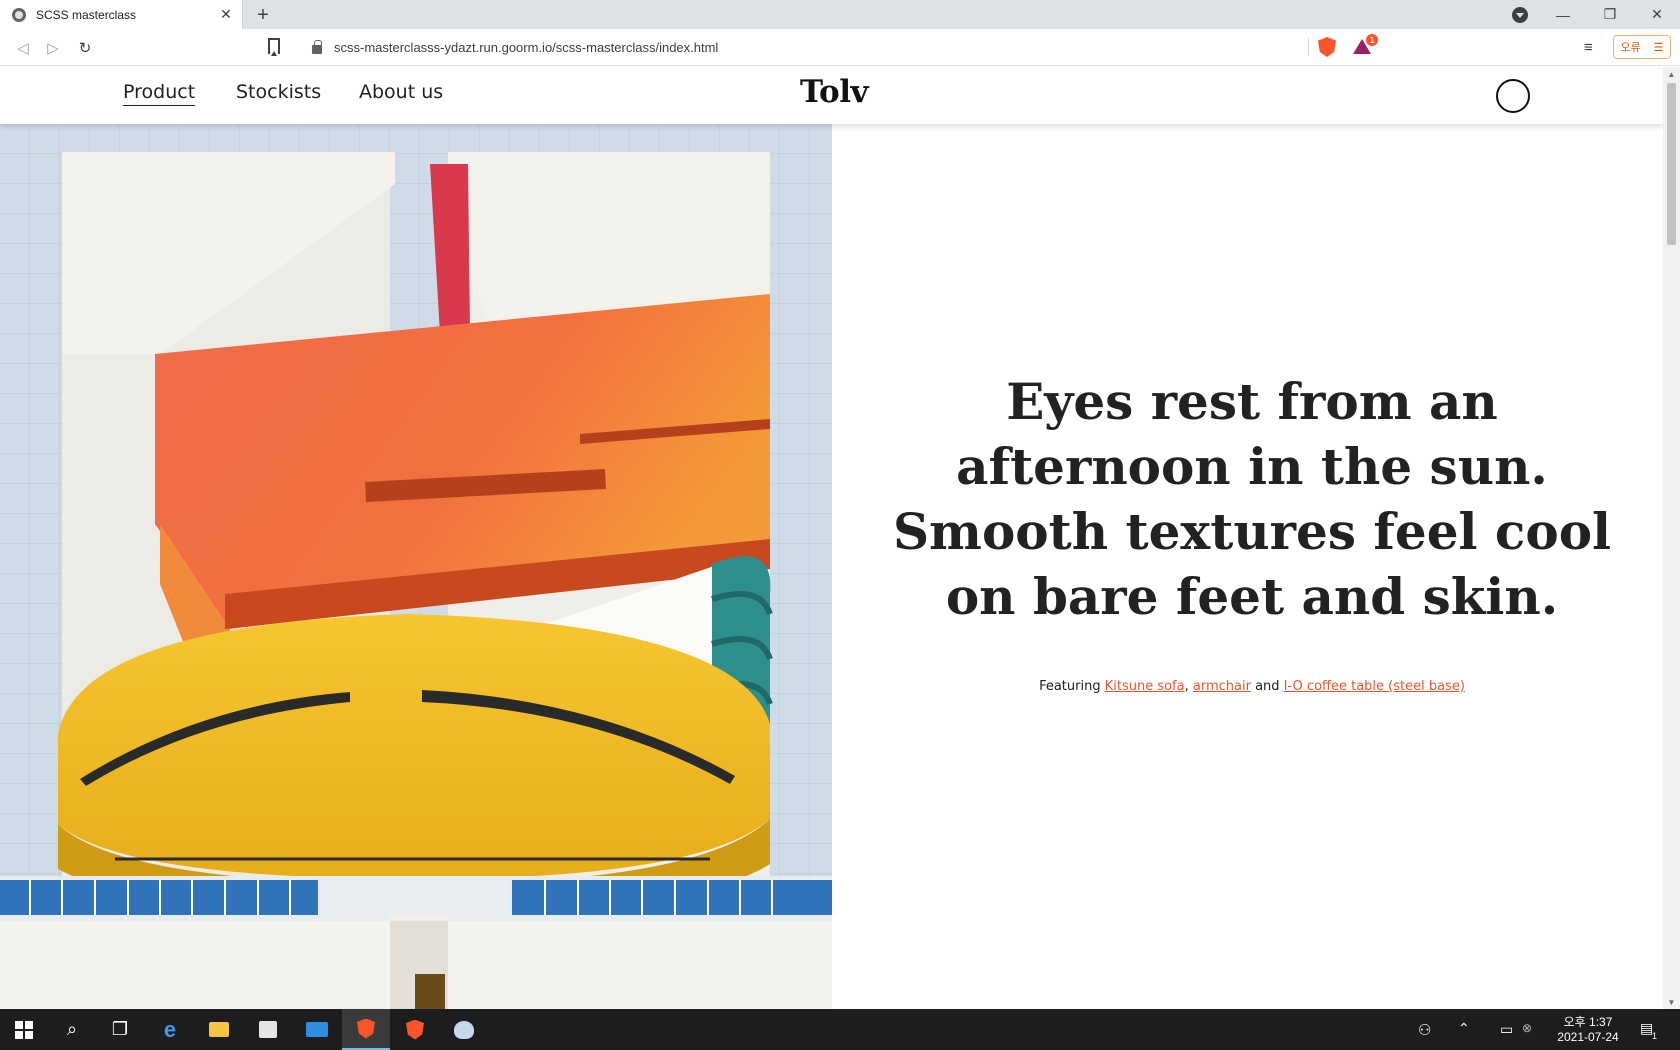 This screenshot has width=1680, height=1050. Describe the element at coordinates (1657, 14) in the screenshot. I see `close-window-button: ✕` at that location.